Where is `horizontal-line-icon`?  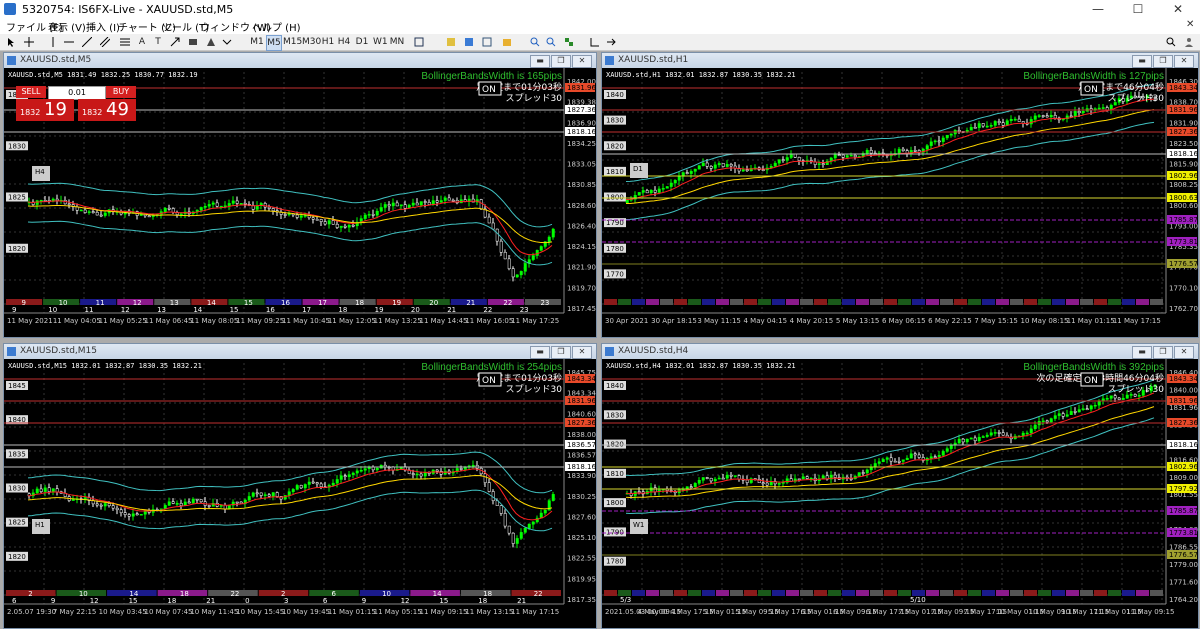 horizontal-line-icon is located at coordinates (69, 42).